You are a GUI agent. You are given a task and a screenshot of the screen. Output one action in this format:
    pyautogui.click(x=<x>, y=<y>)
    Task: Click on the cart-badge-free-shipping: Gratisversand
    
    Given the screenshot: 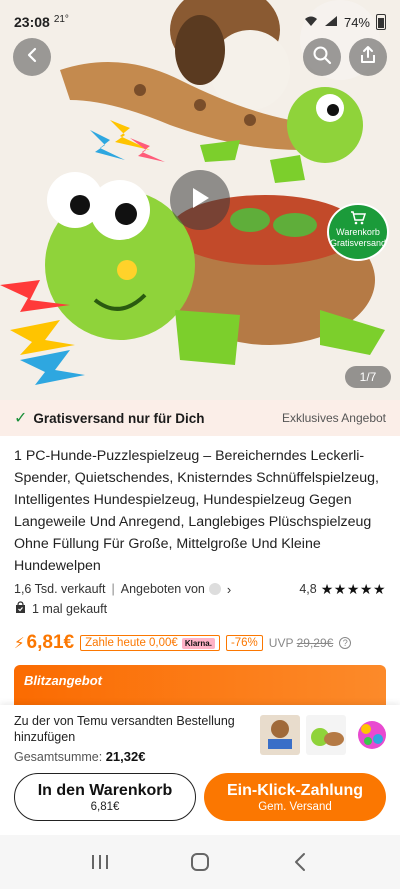 What is the action you would take?
    pyautogui.click(x=358, y=243)
    